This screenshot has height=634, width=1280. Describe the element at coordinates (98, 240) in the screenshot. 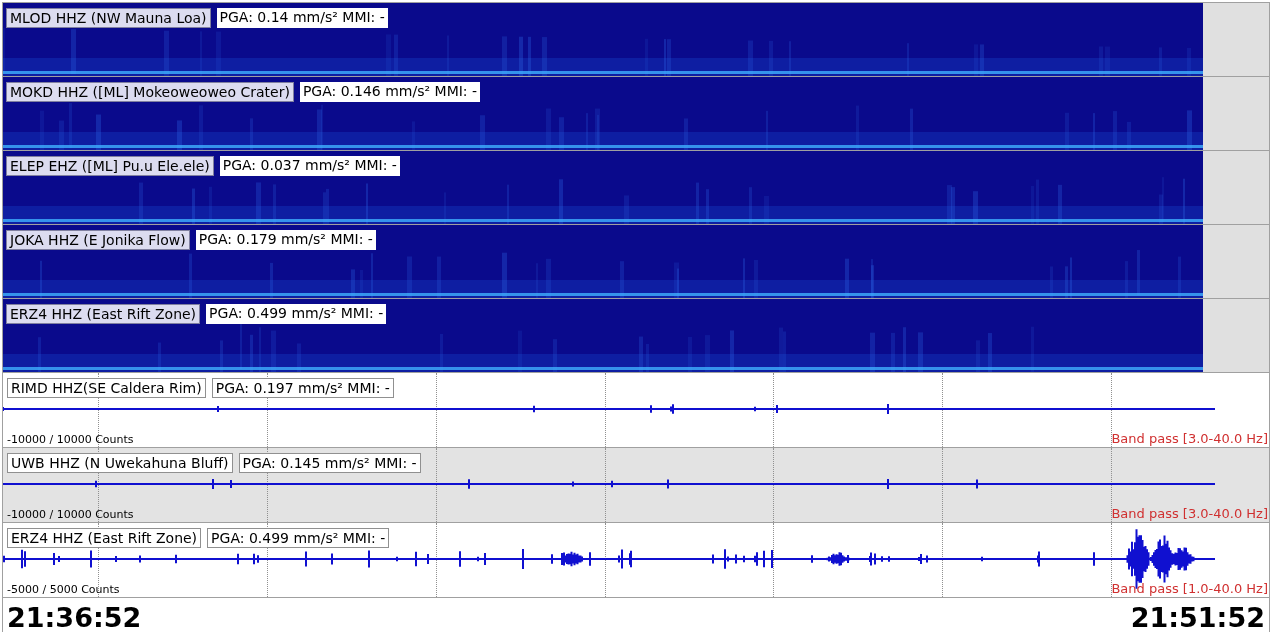

I see `station-label: JOKA HHZ (E Jonika Flow)` at that location.